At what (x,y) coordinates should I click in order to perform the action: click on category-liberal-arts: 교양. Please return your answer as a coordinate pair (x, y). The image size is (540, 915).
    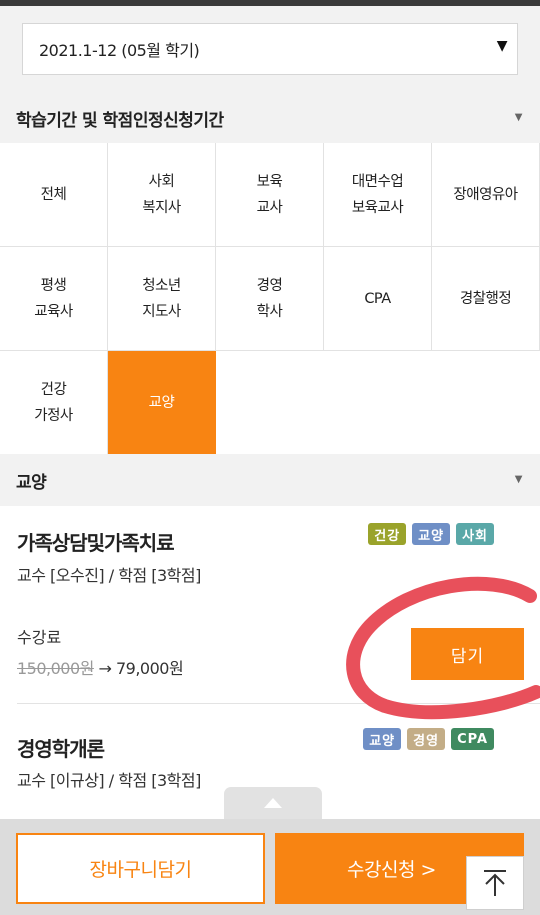
    Looking at the image, I should click on (162, 403).